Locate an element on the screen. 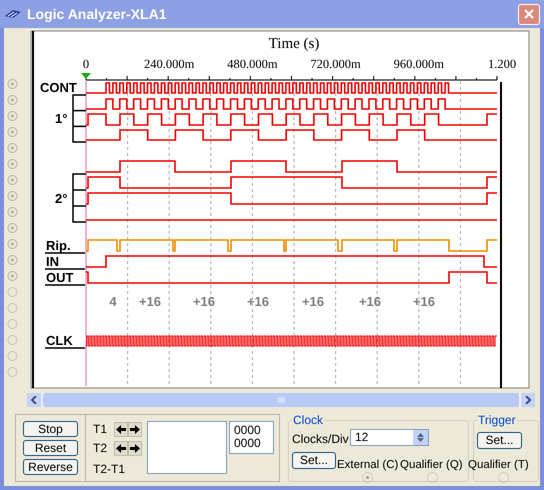 The height and width of the screenshot is (490, 544). channel-label: 1° is located at coordinates (61, 118).